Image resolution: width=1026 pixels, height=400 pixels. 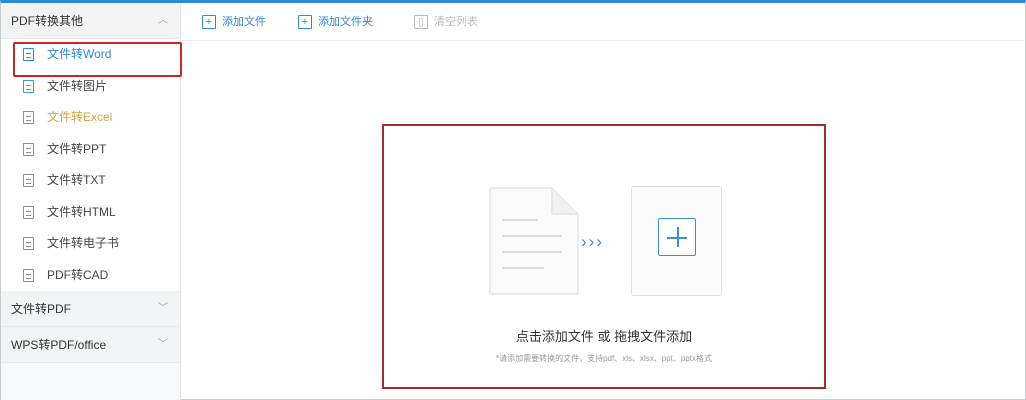 I want to click on section-label: WPS转PDF/office, so click(x=59, y=345).